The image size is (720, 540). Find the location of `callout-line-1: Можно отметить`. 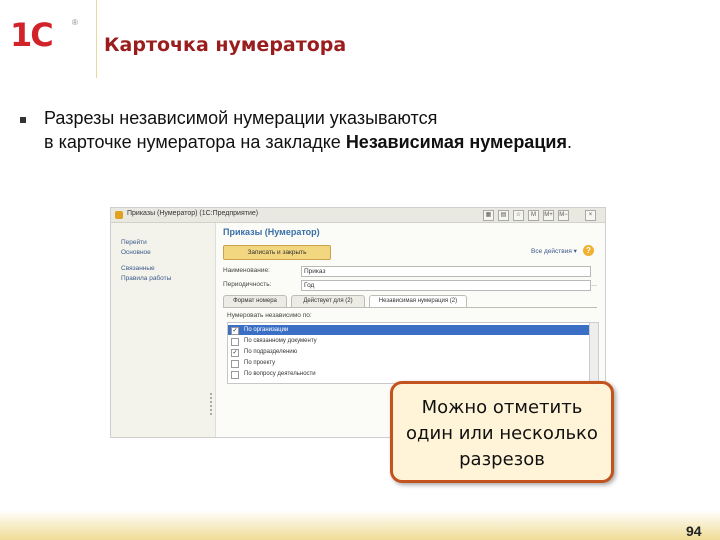

callout-line-1: Можно отметить is located at coordinates (502, 407).